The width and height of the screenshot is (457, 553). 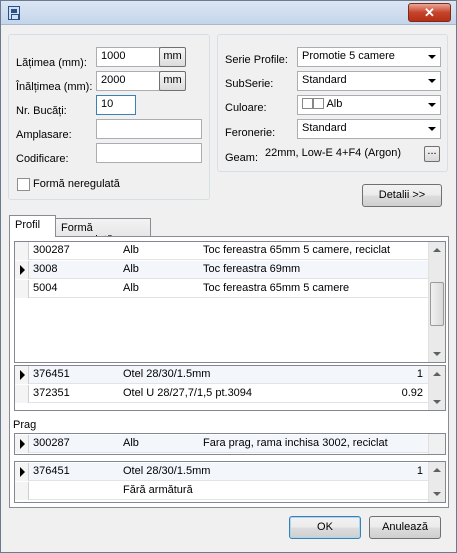 What do you see at coordinates (172, 57) in the screenshot?
I see `width-unit-button: mm` at bounding box center [172, 57].